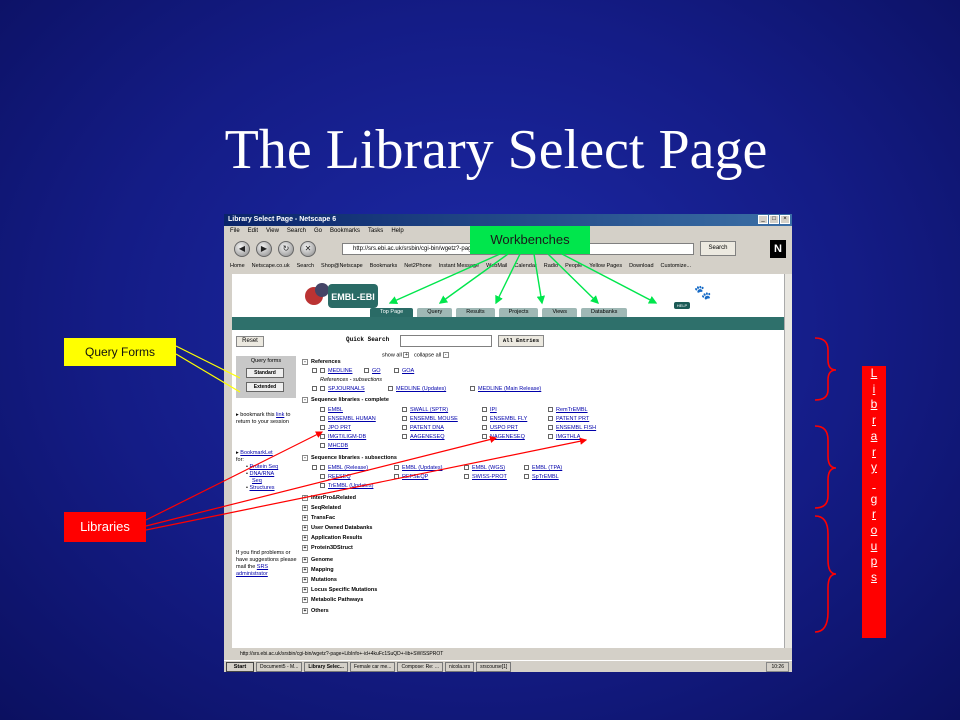  What do you see at coordinates (718, 248) in the screenshot?
I see `search-button: Search` at bounding box center [718, 248].